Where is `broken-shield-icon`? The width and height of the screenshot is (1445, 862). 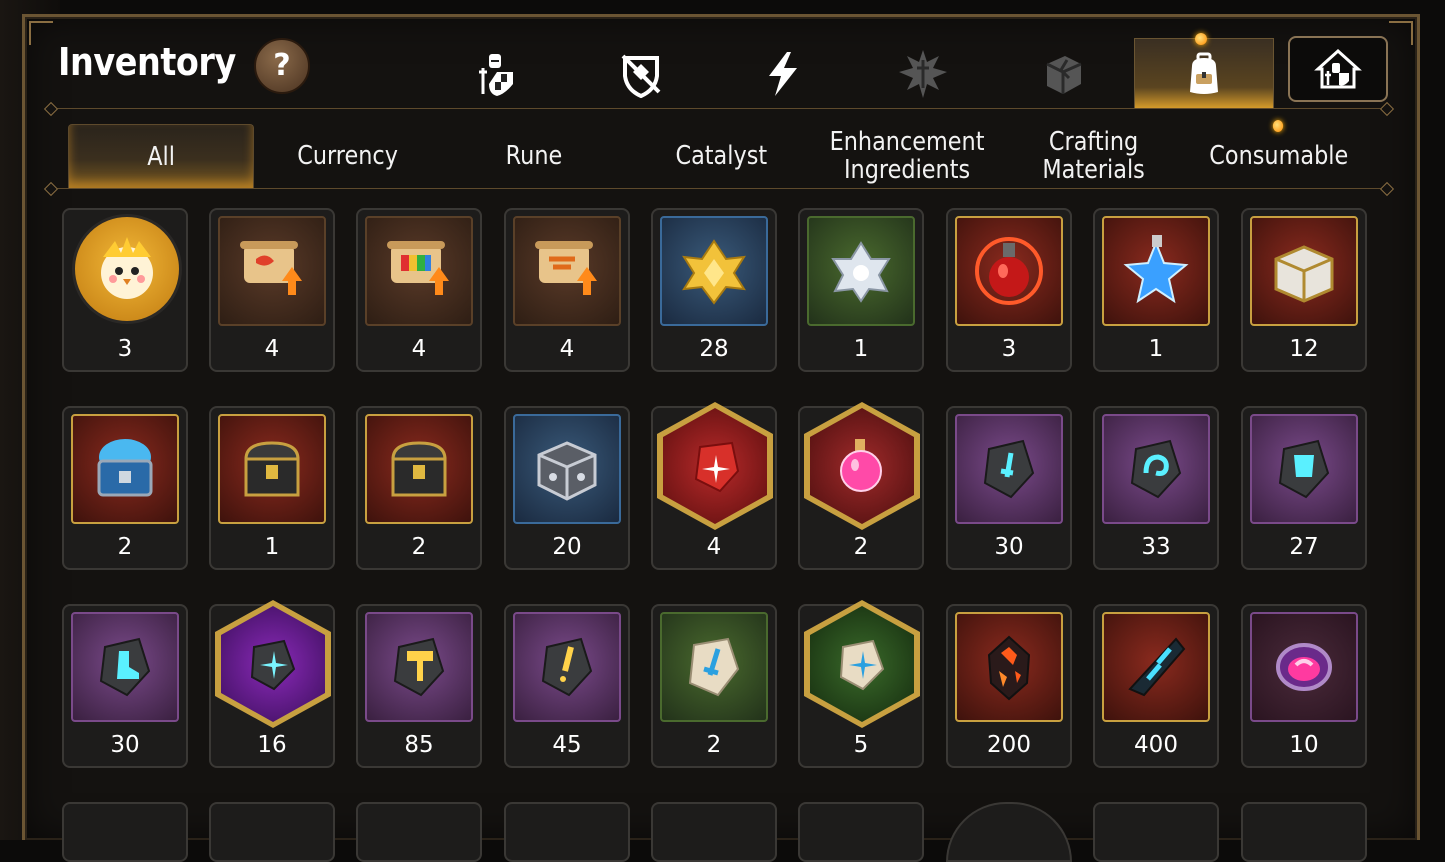
broken-shield-icon is located at coordinates (641, 76).